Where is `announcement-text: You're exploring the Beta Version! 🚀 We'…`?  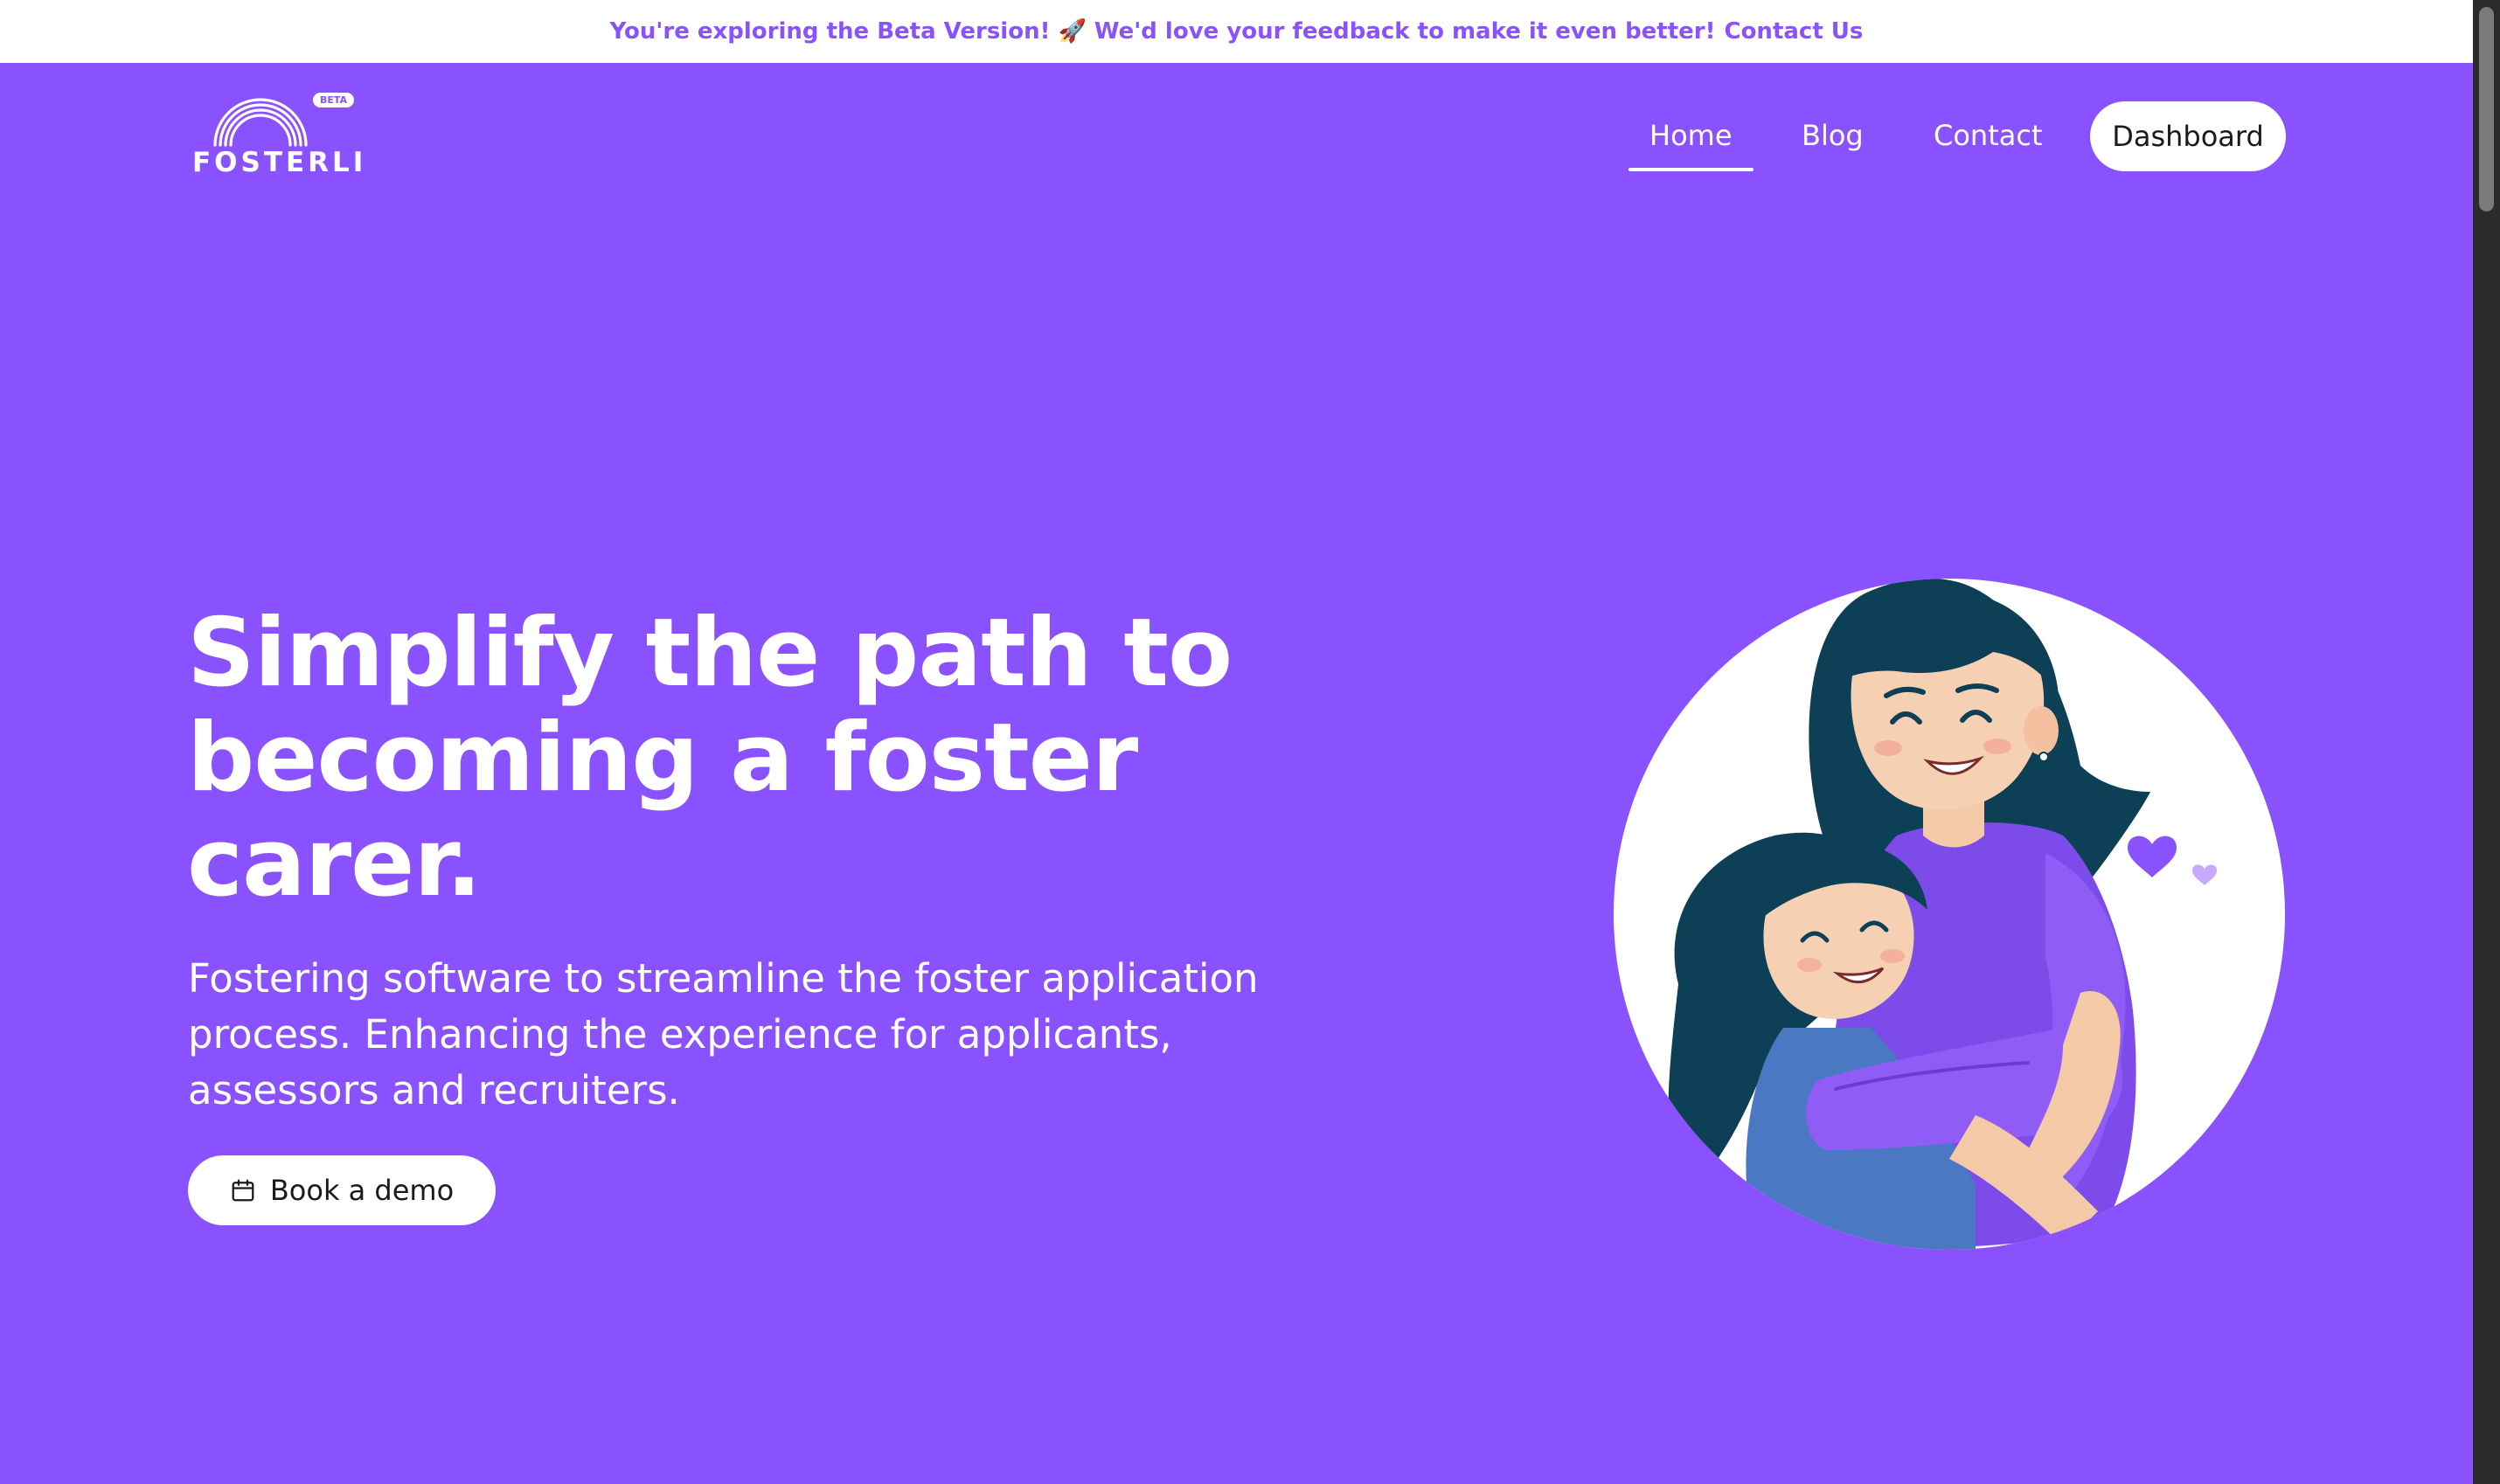
announcement-text: You're exploring the Beta Version! 🚀 We'… is located at coordinates (1162, 31).